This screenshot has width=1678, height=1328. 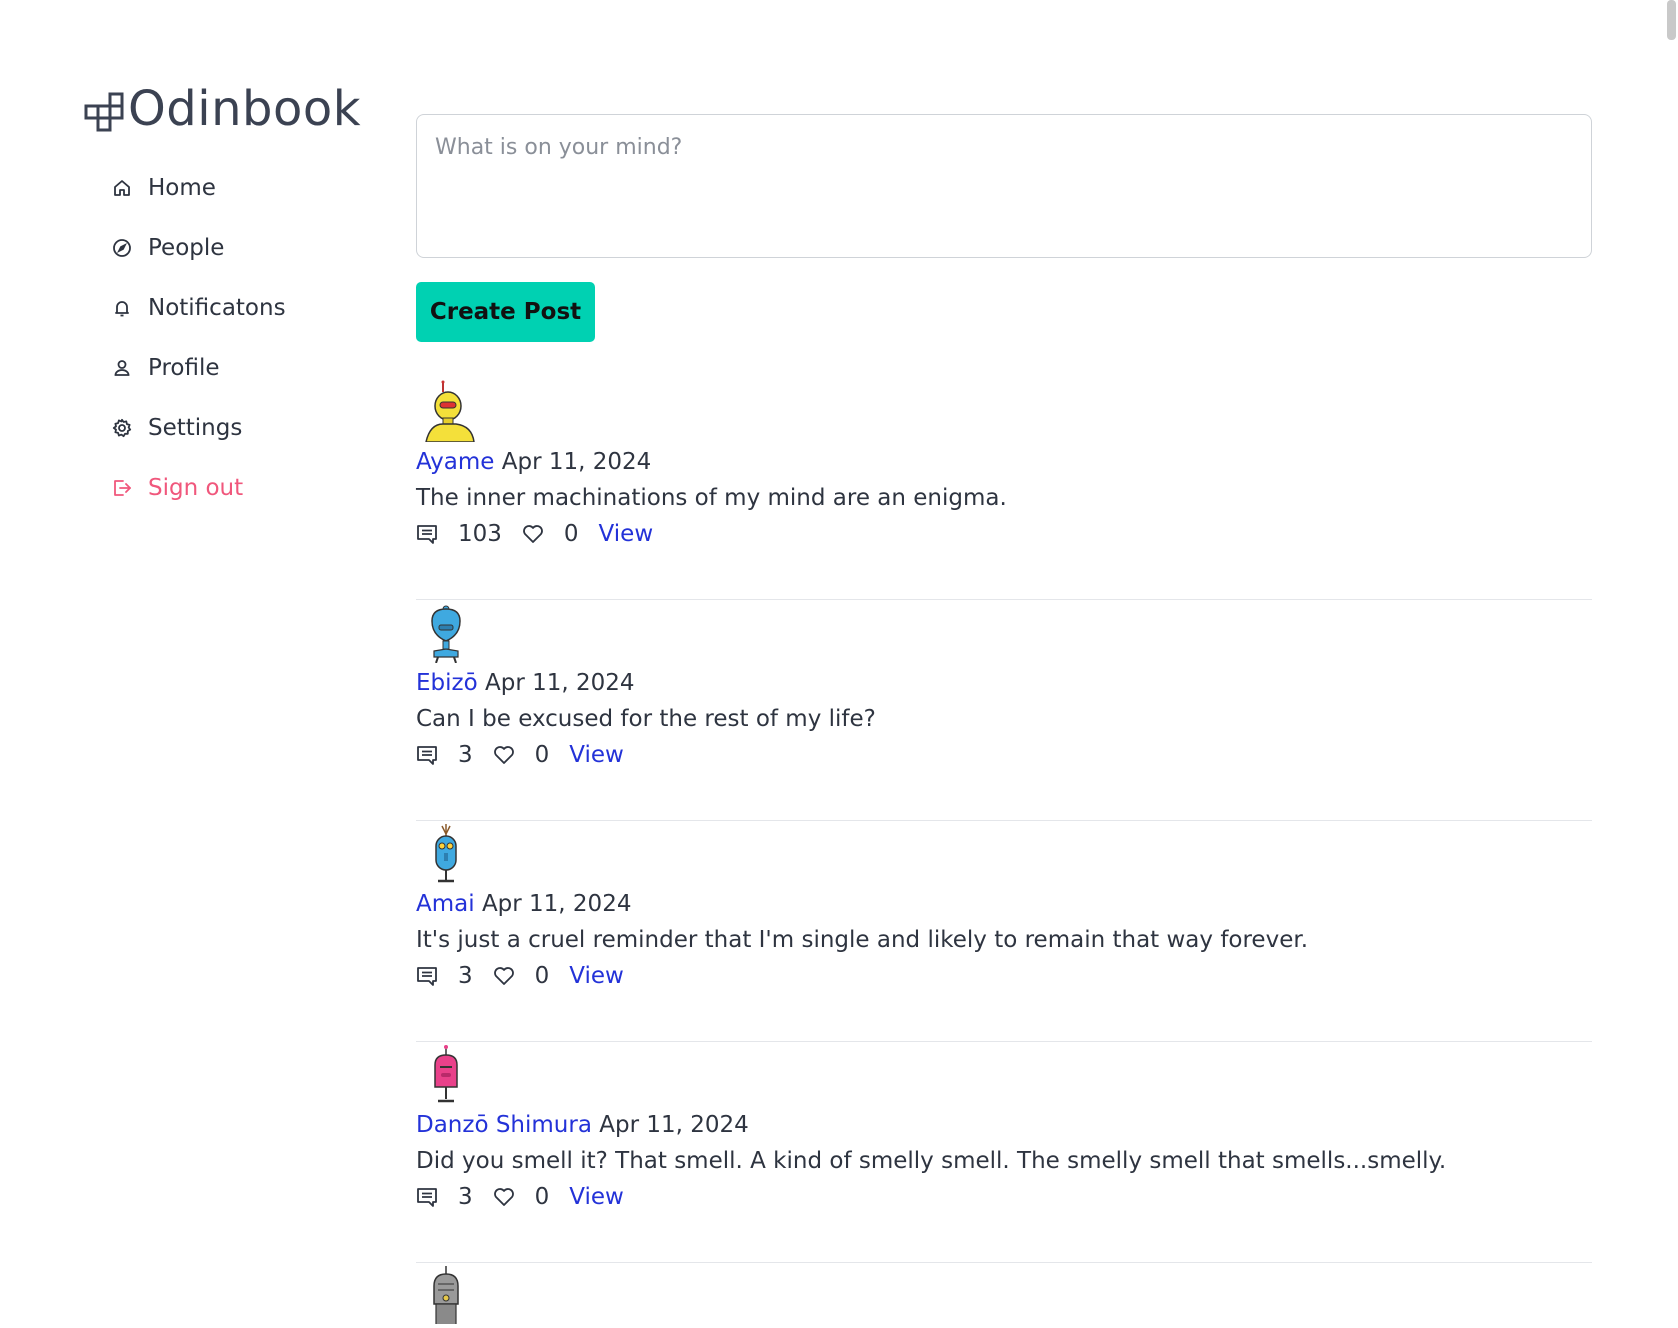 What do you see at coordinates (234, 248) in the screenshot?
I see `sidebar-item-people: People` at bounding box center [234, 248].